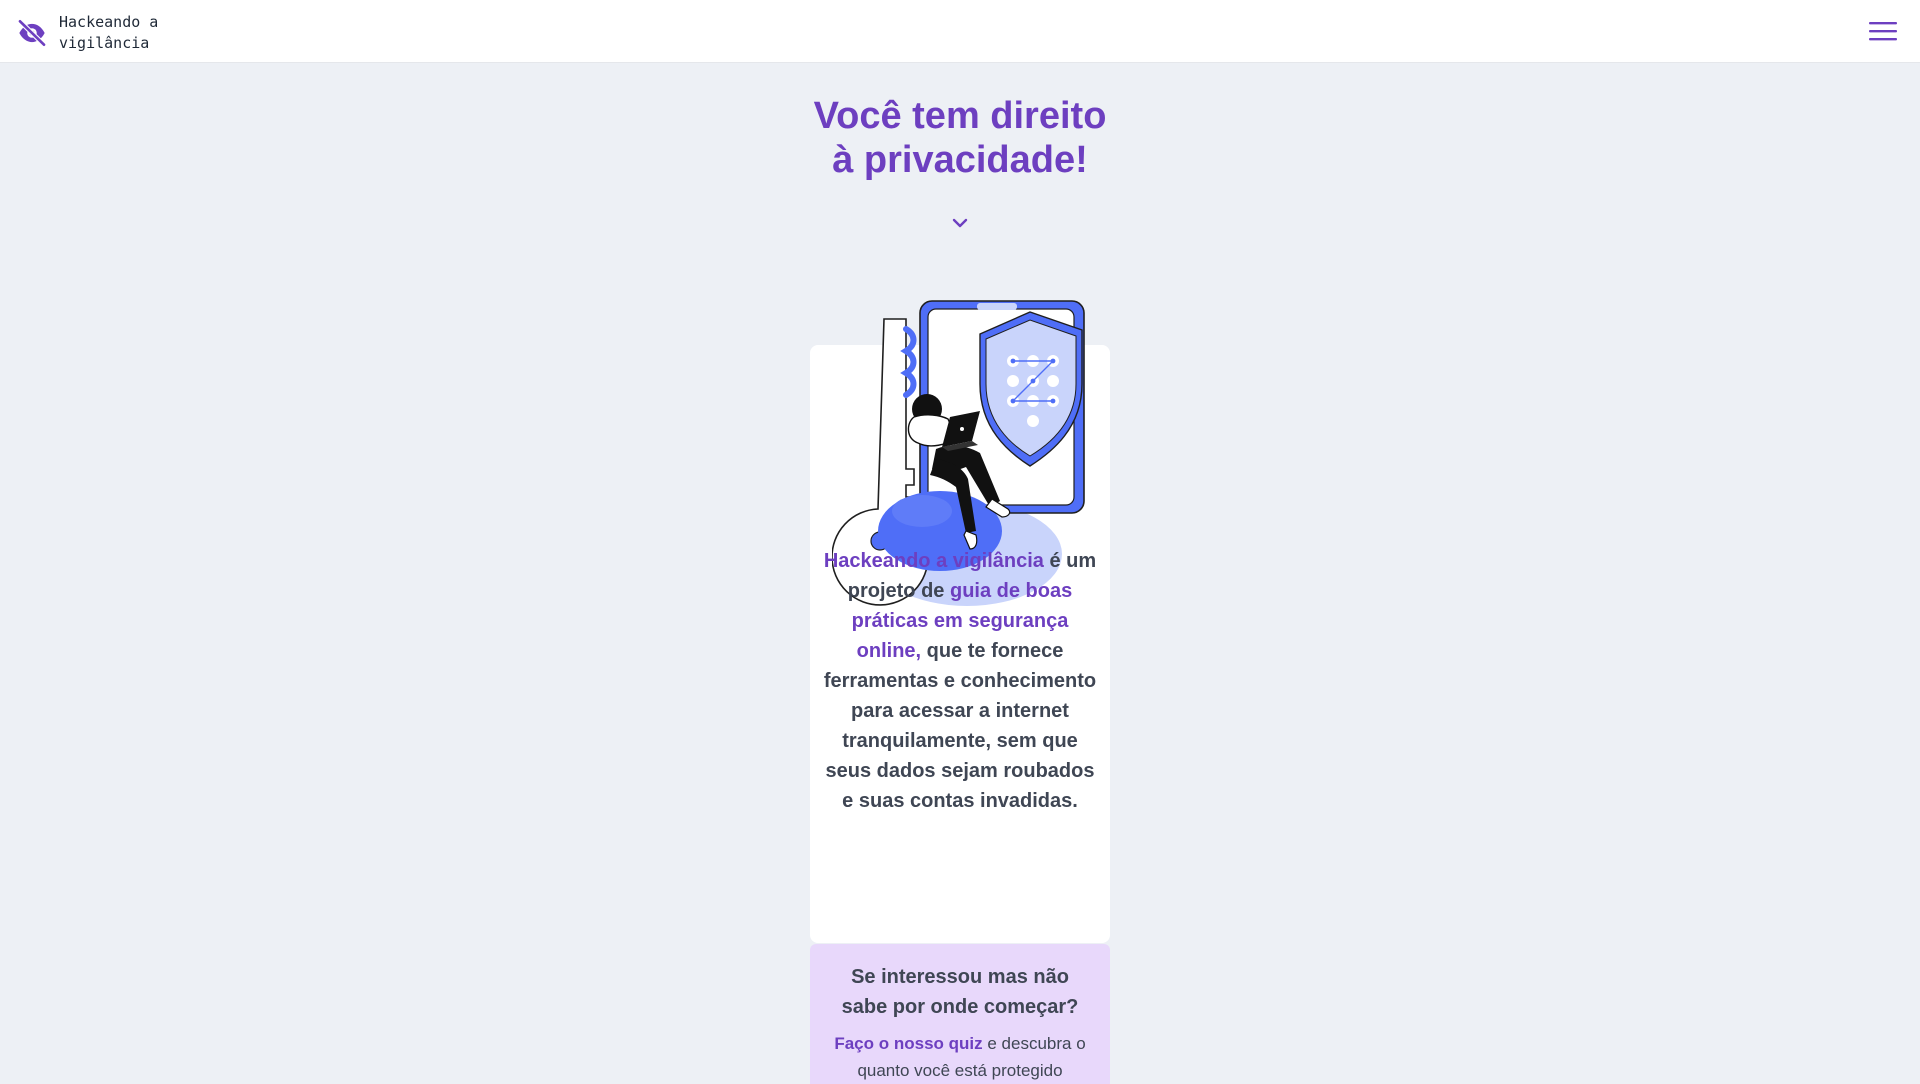 Image resolution: width=1920 pixels, height=1084 pixels. Describe the element at coordinates (960, 116) in the screenshot. I see `hero-title-line1: Você tem direito` at that location.